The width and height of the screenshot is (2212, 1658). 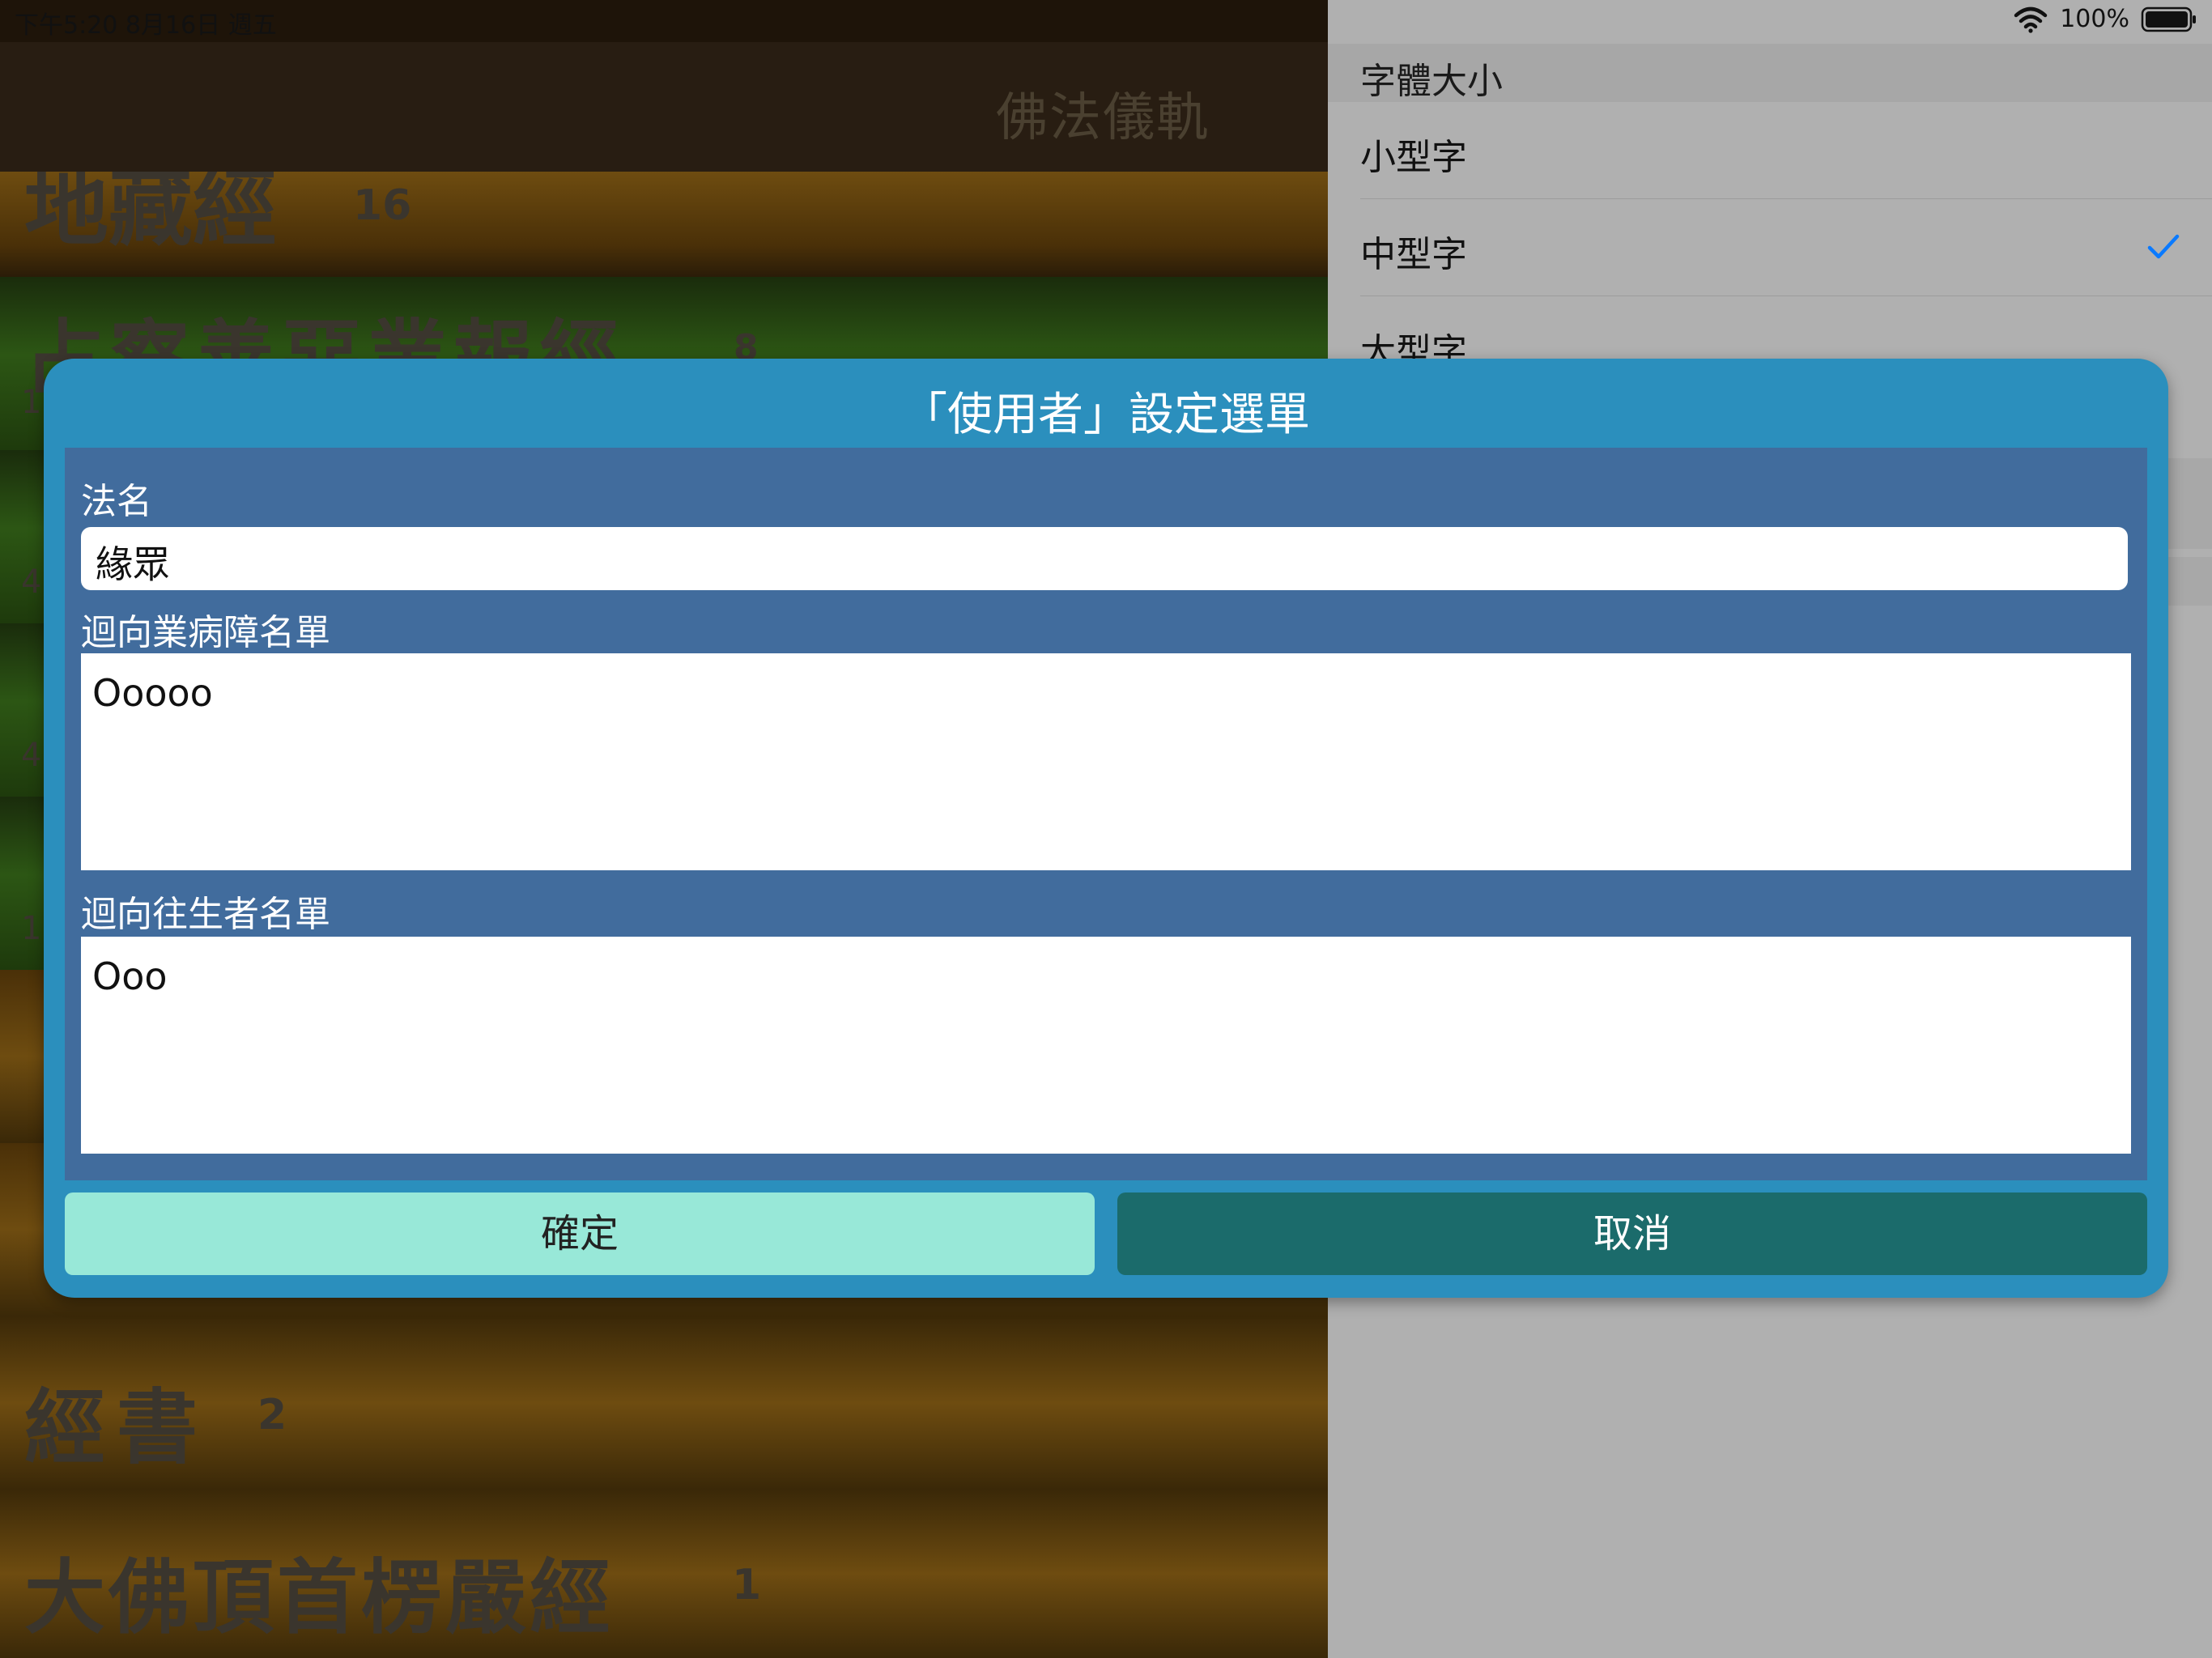 I want to click on book-count: 1, so click(x=747, y=1585).